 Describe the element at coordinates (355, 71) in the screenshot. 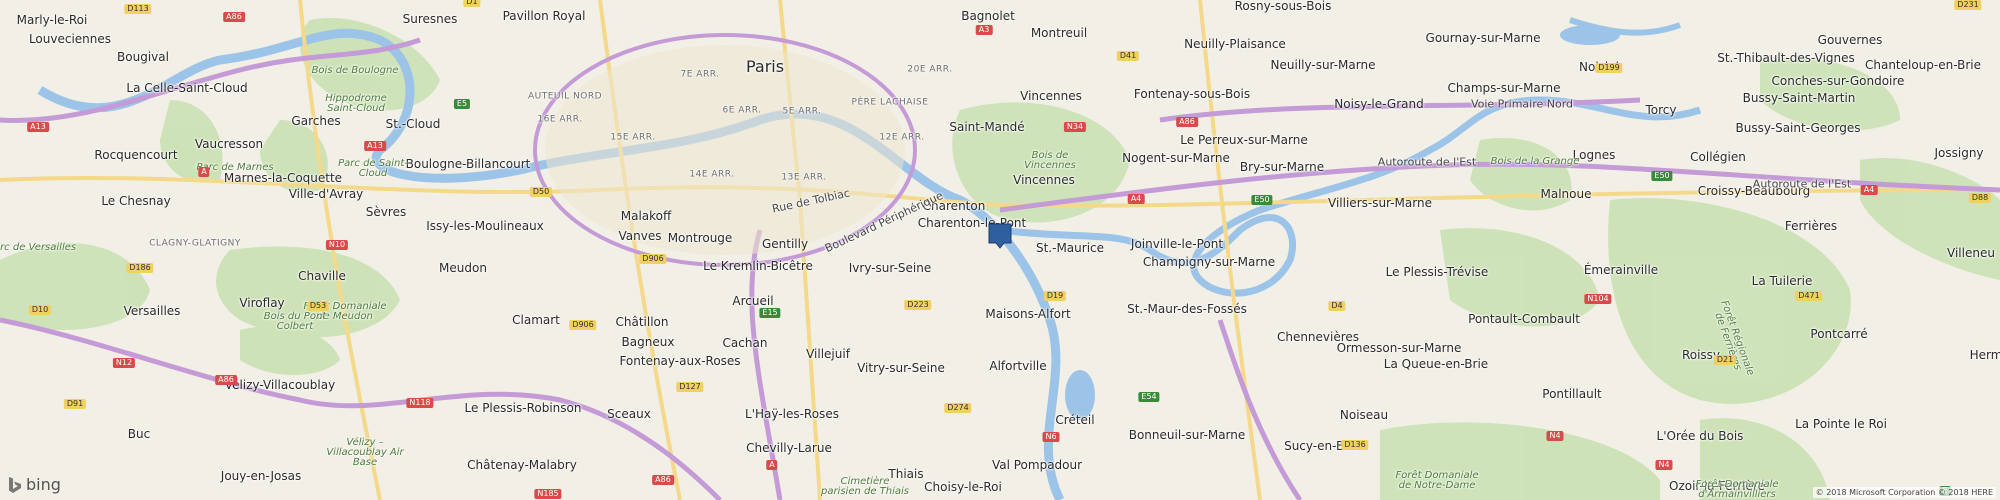

I see `map-label: Bois de Boulogne` at that location.